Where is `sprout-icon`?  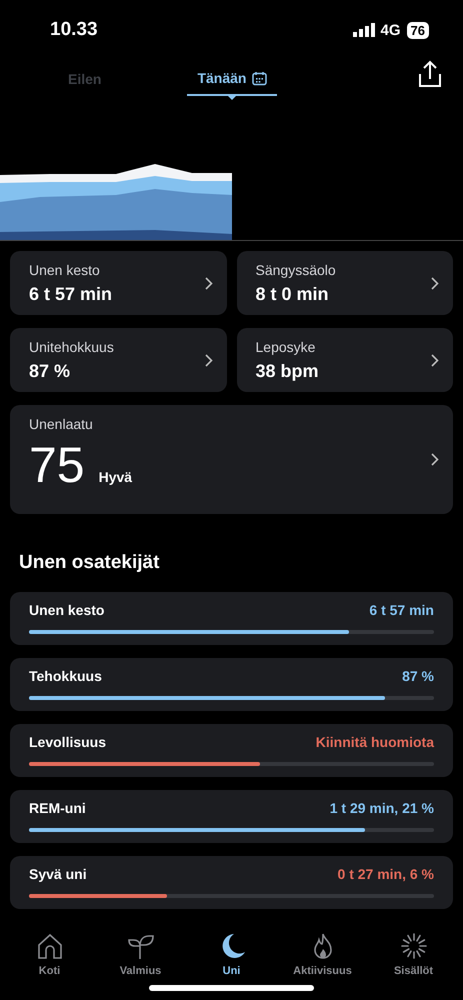
sprout-icon is located at coordinates (140, 946).